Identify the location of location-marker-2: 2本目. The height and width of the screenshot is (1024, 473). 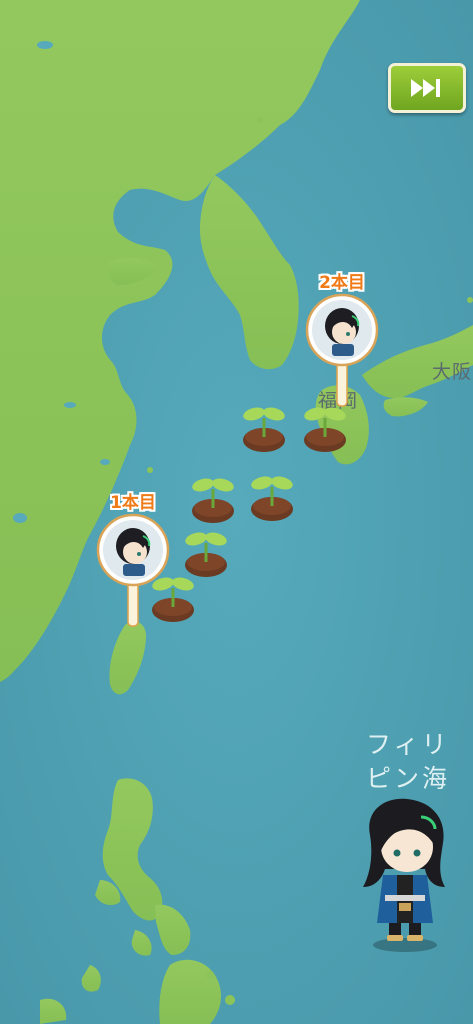
(342, 338).